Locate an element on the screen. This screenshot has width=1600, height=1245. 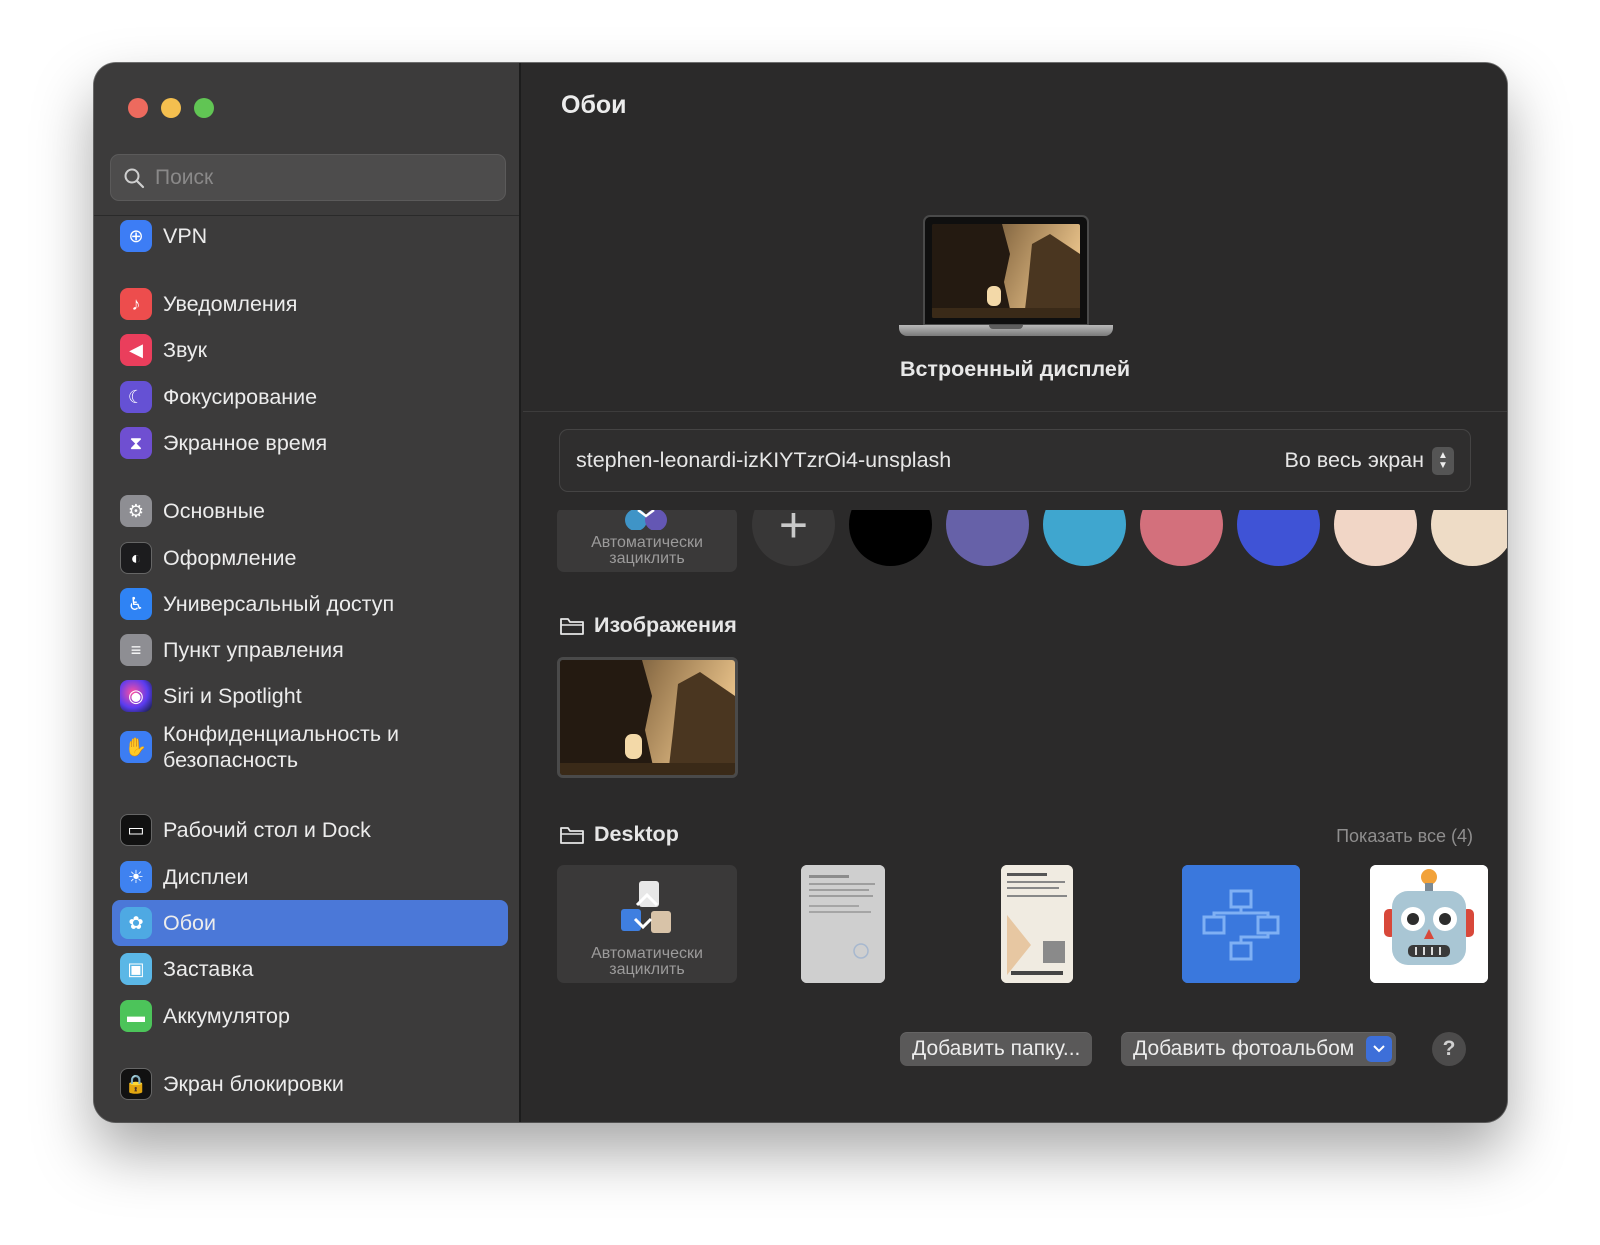
wallpaper-preview-image is located at coordinates (1006, 271).